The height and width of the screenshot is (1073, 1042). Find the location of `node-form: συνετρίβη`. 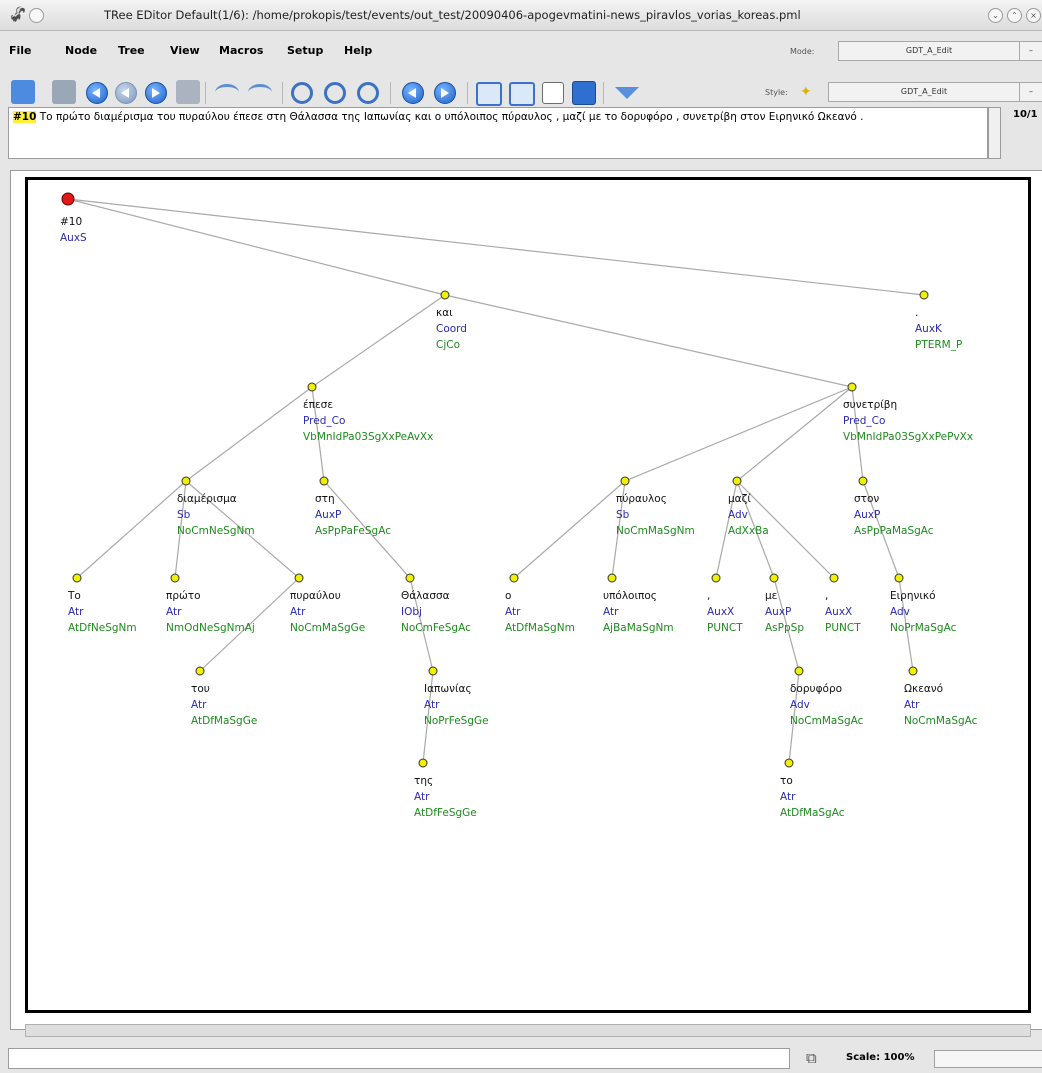

node-form: συνετρίβη is located at coordinates (870, 405).